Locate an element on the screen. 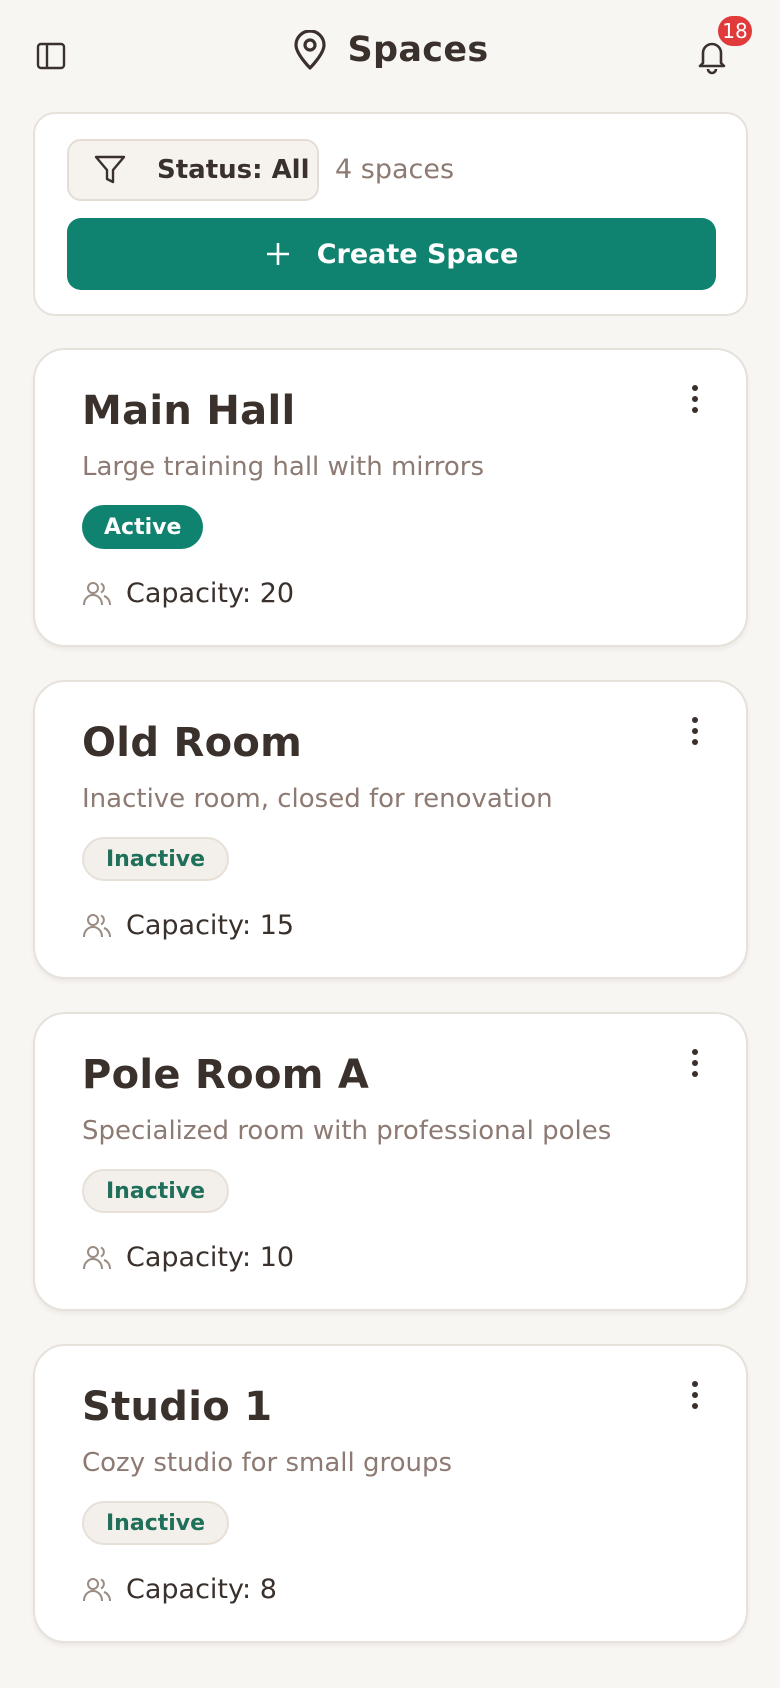 The width and height of the screenshot is (780, 1688). map-pin-icon is located at coordinates (309, 50).